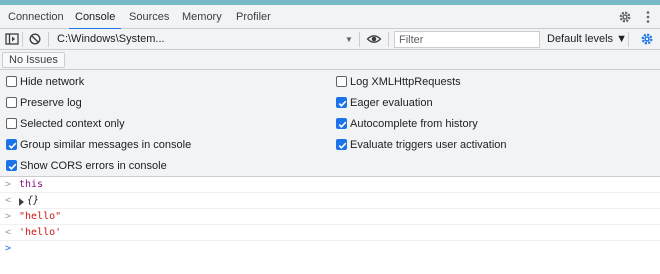  I want to click on setting-label: Preserve log, so click(51, 103).